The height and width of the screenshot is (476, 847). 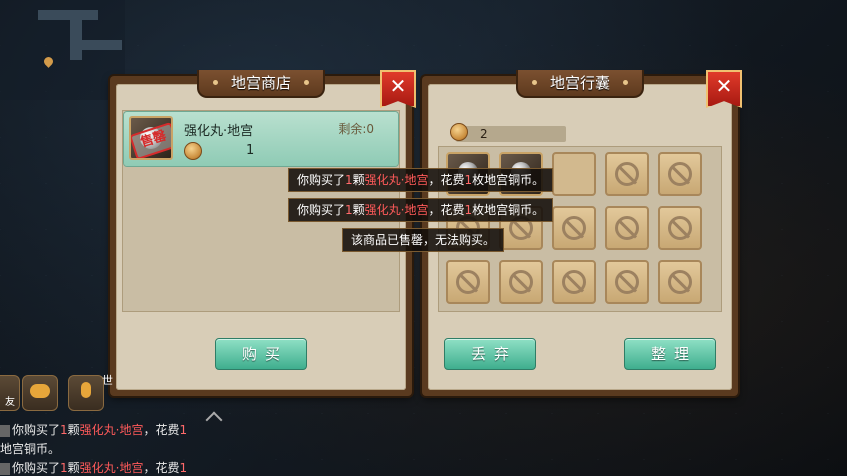 I want to click on world-channel-label: 世, so click(x=107, y=380).